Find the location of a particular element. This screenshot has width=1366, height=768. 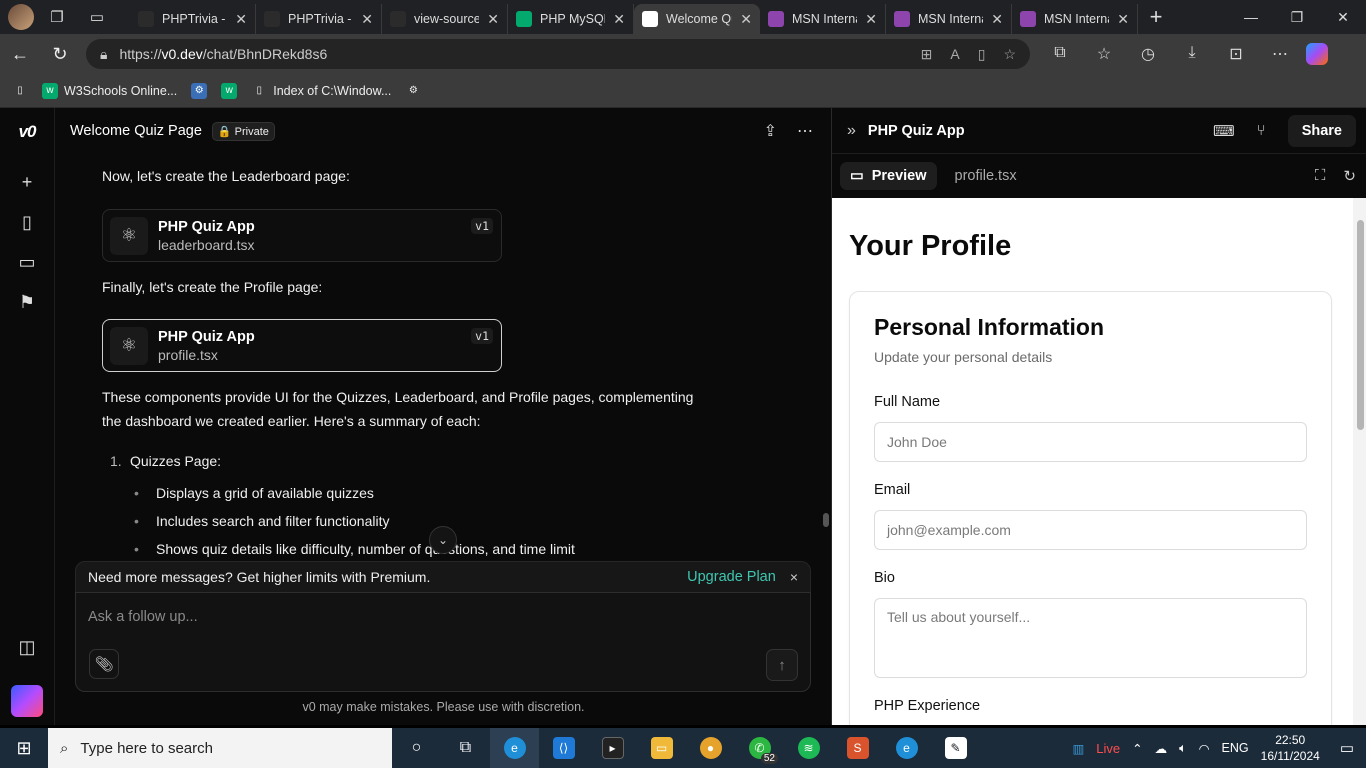

chevron-up-icon: ⌃ is located at coordinates (1137, 748).